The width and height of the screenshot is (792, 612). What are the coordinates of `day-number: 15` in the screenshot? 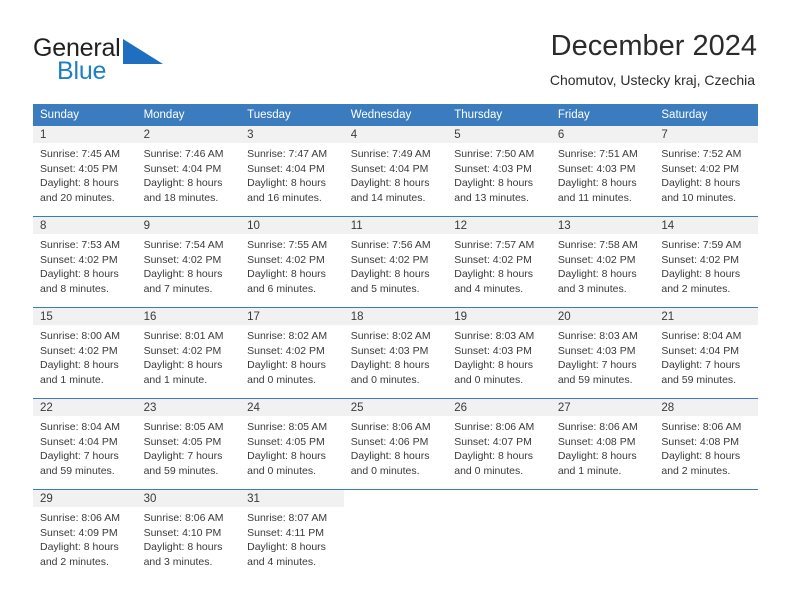 It's located at (85, 316).